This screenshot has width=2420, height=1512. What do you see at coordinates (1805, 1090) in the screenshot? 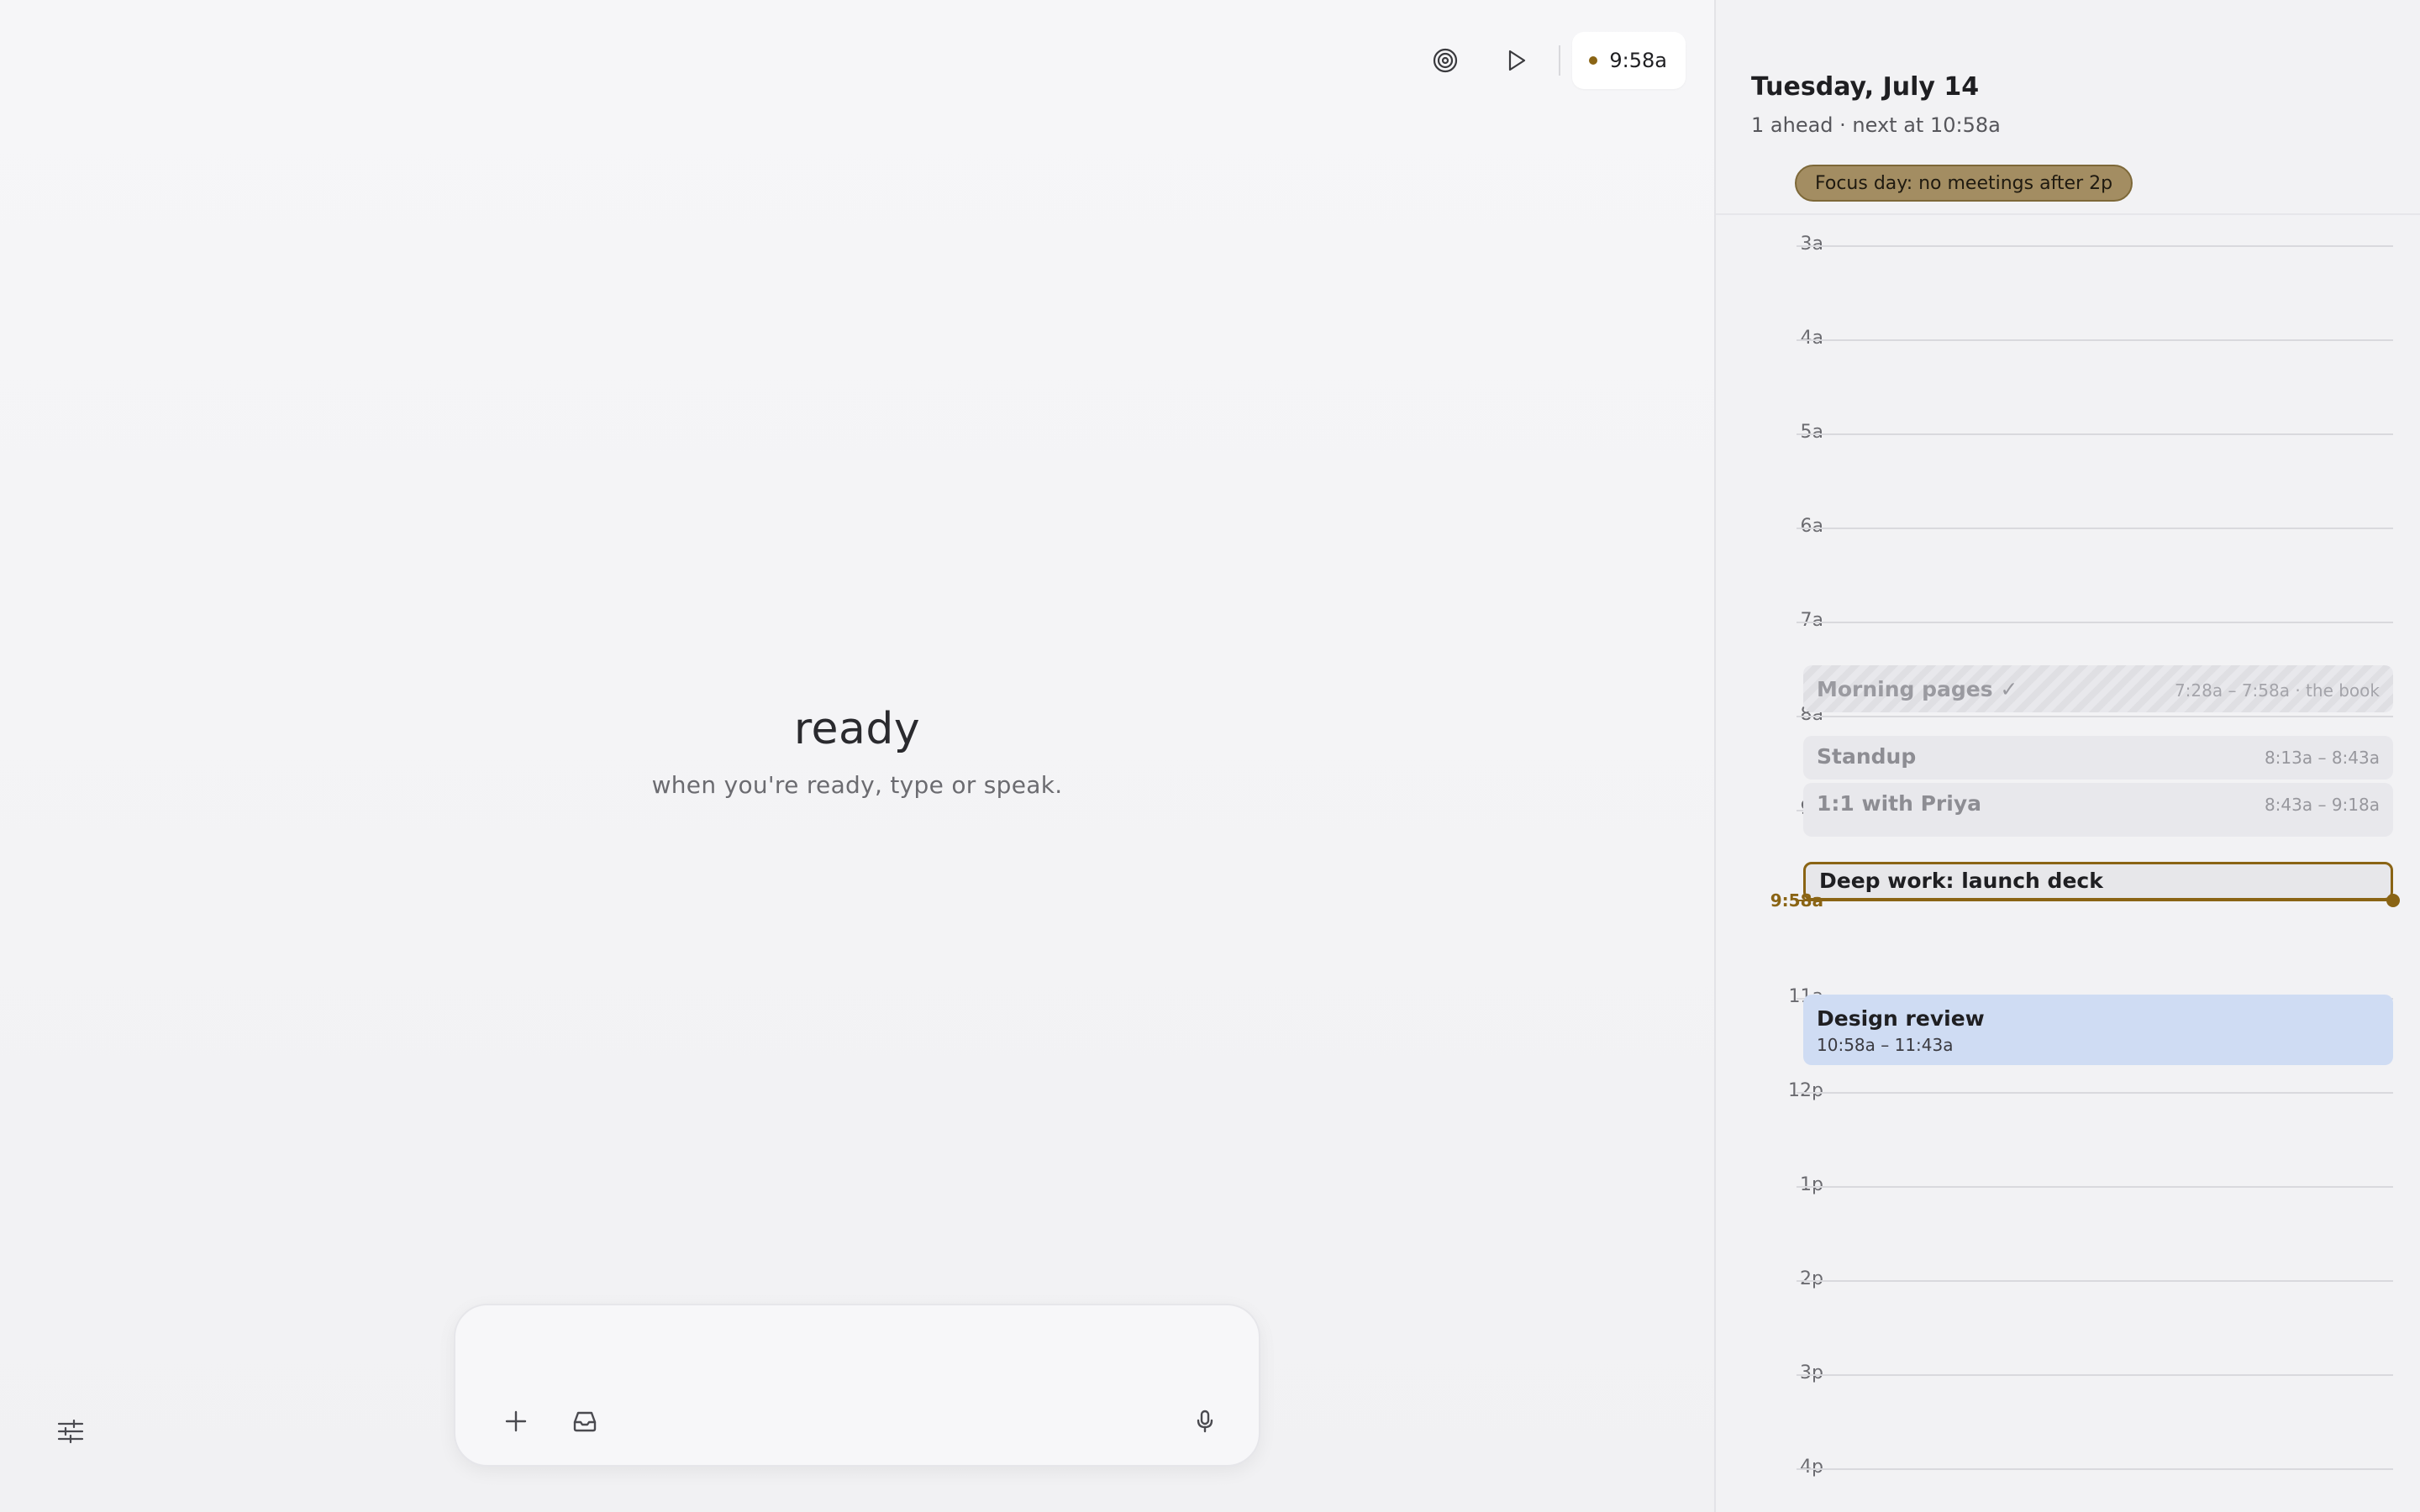
I see `hour-label: 12p` at bounding box center [1805, 1090].